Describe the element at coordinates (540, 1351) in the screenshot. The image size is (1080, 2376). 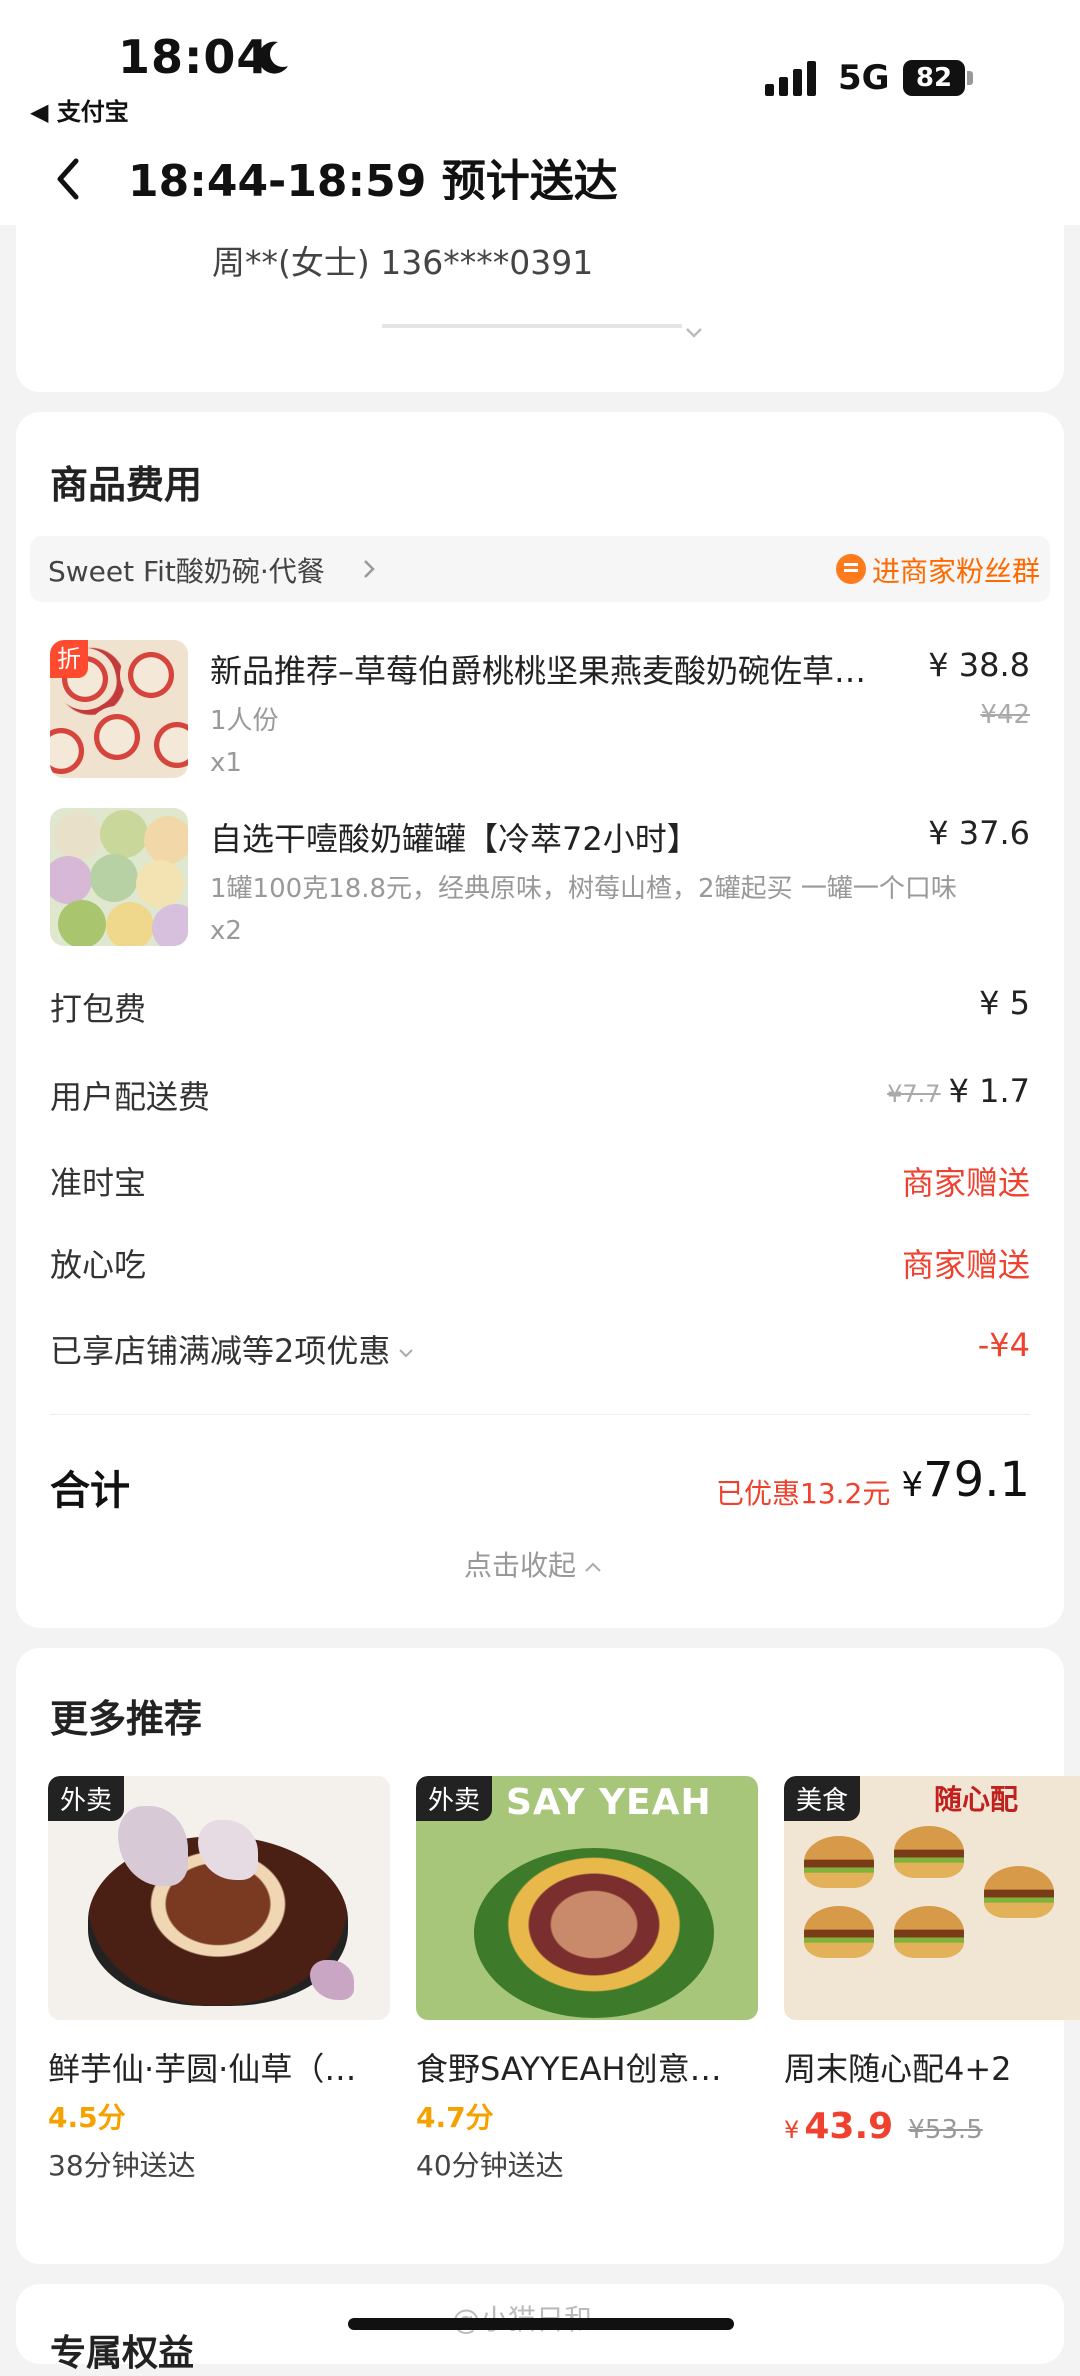
I see `discount-row: 已享店铺满减等2项优惠 -¥4` at that location.